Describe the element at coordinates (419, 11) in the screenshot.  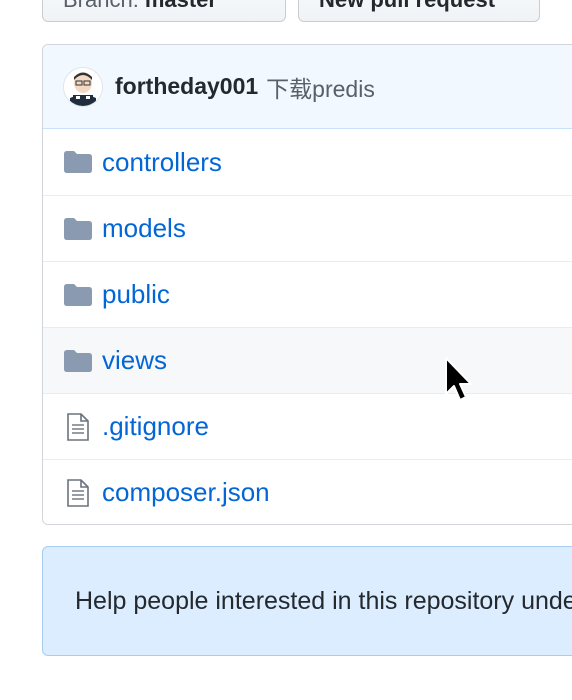
I see `new-pull-request-button: New pull request` at that location.